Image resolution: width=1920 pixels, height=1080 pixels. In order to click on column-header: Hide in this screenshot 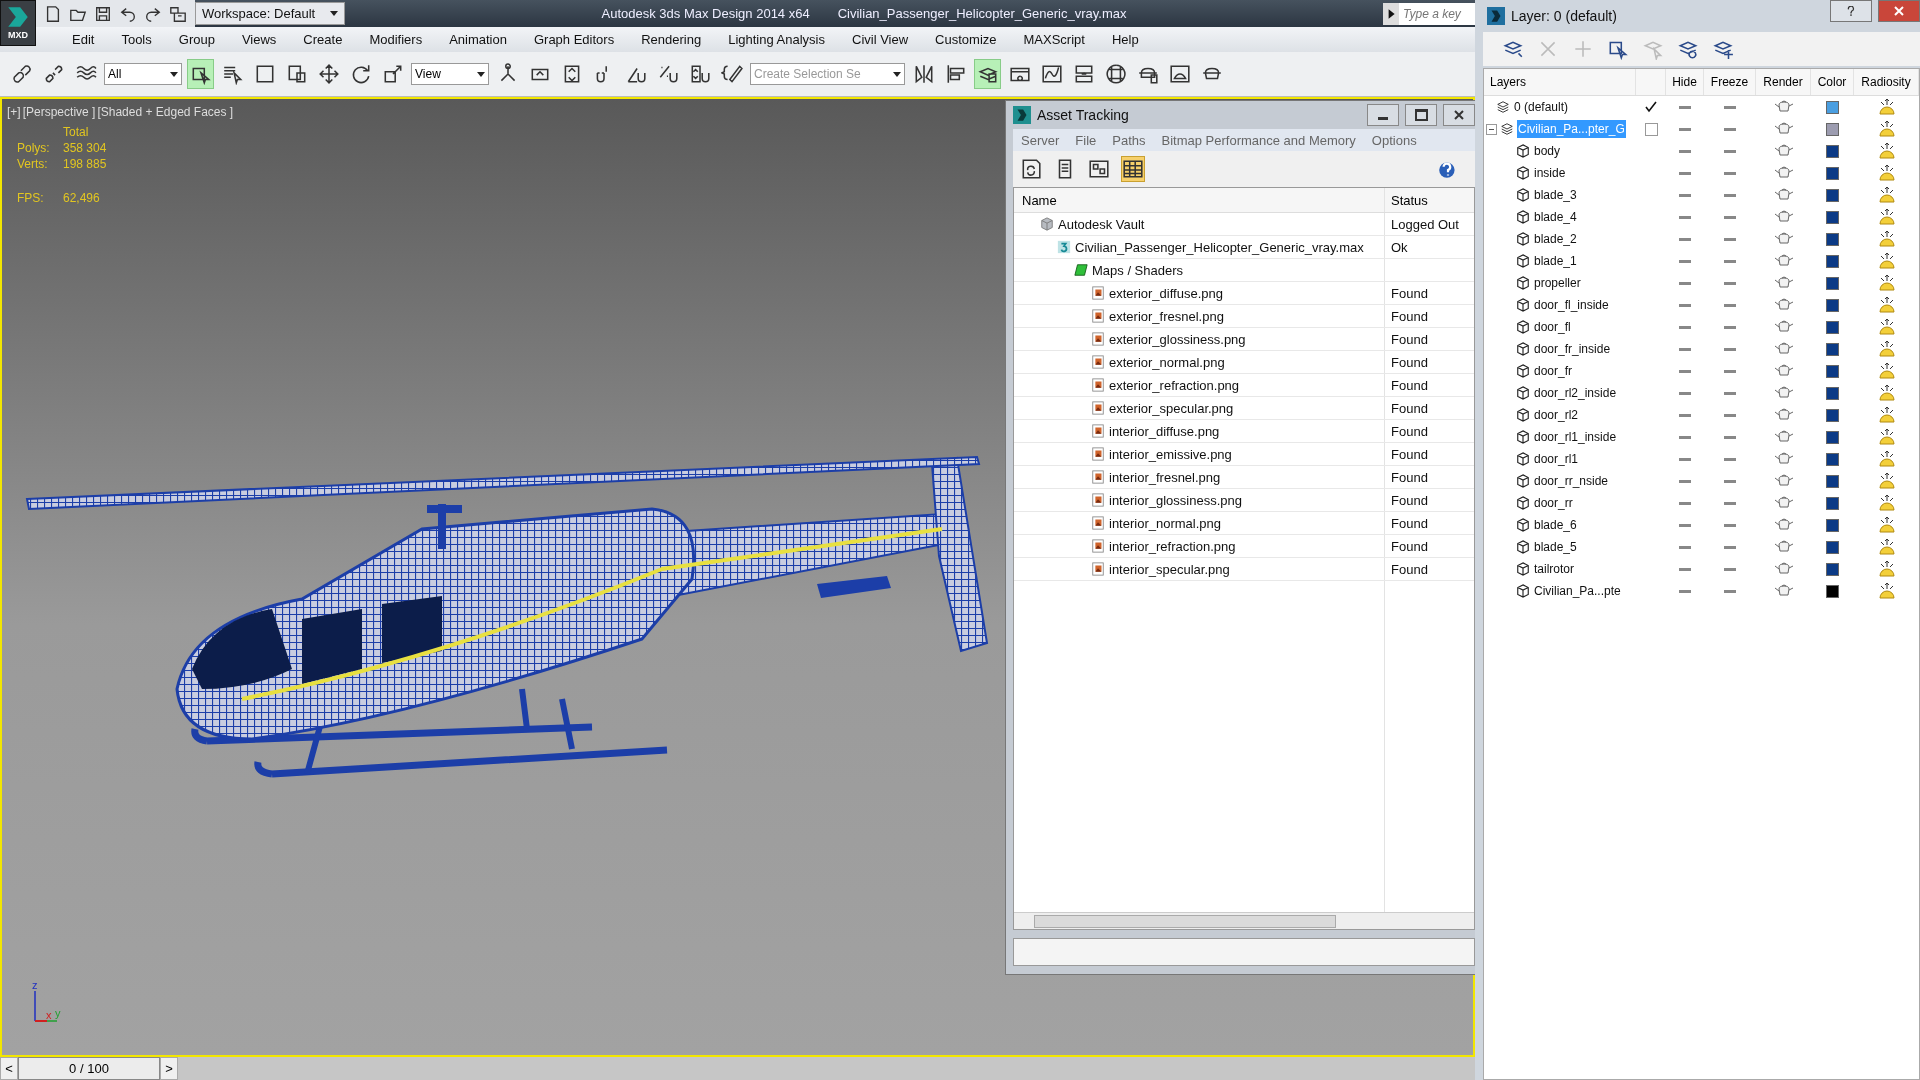, I will do `click(1685, 82)`.